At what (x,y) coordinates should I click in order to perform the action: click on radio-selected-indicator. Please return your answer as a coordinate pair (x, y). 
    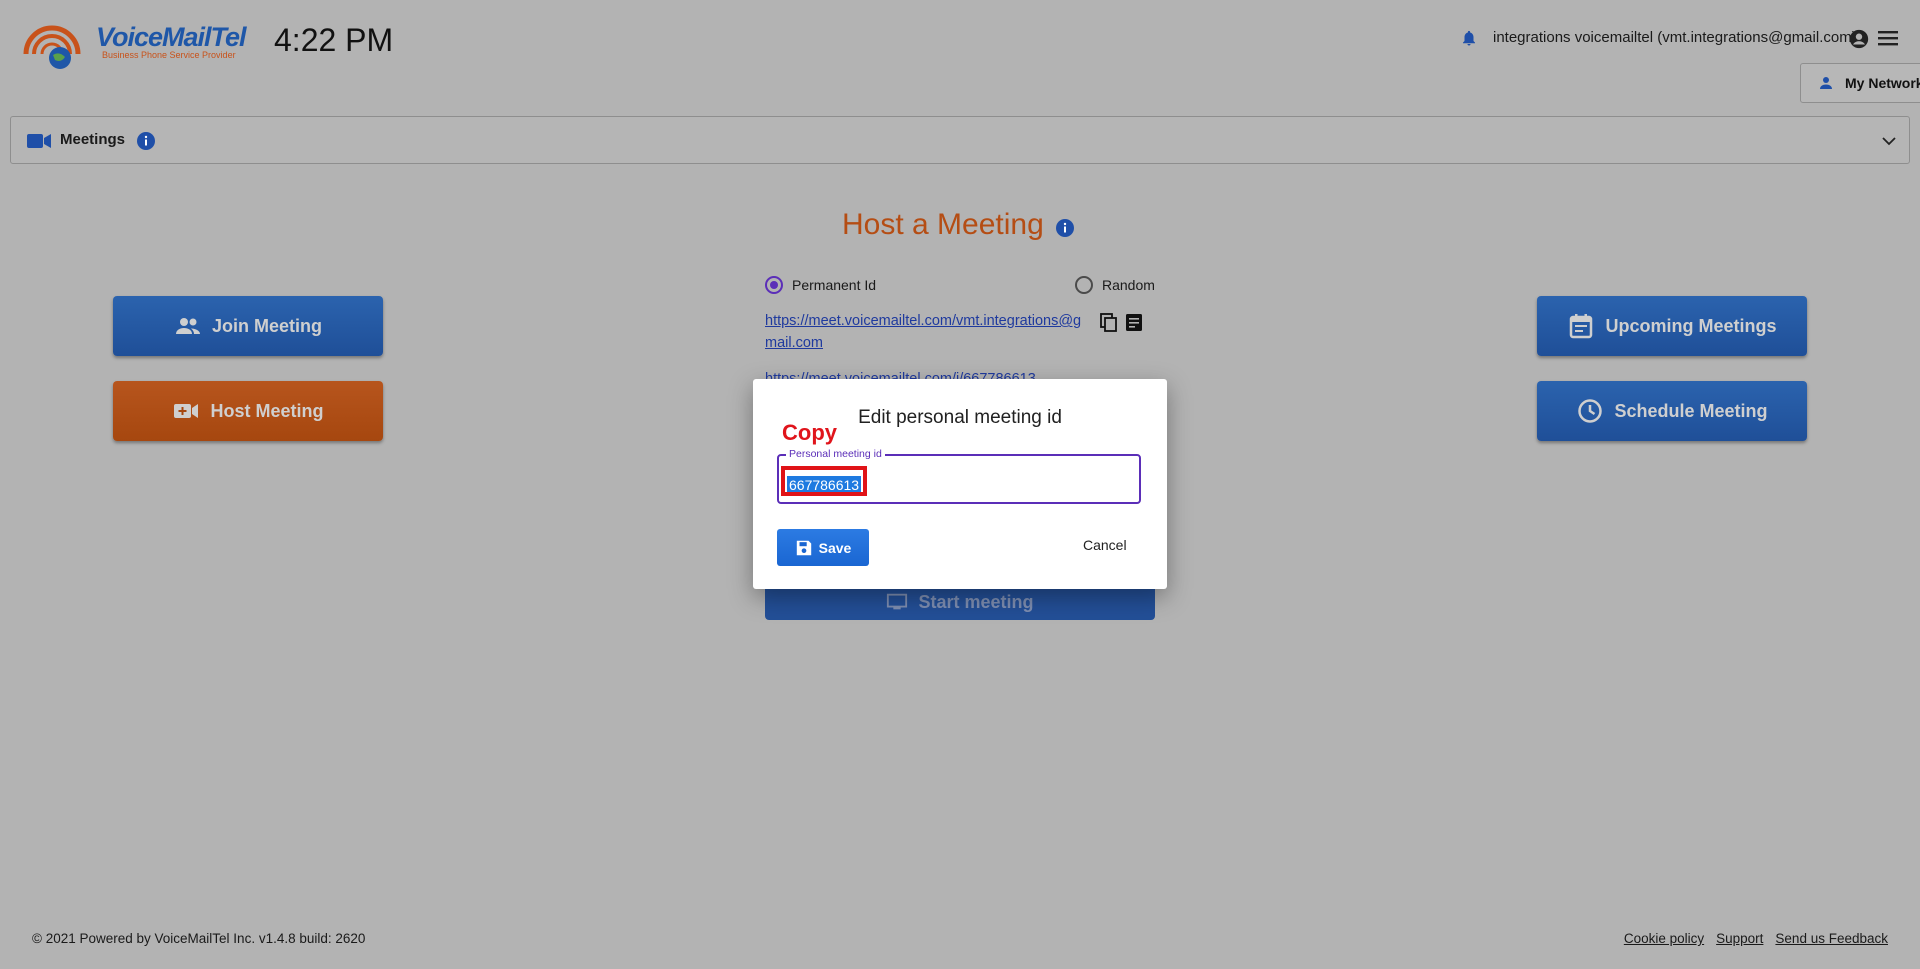
    Looking at the image, I should click on (774, 285).